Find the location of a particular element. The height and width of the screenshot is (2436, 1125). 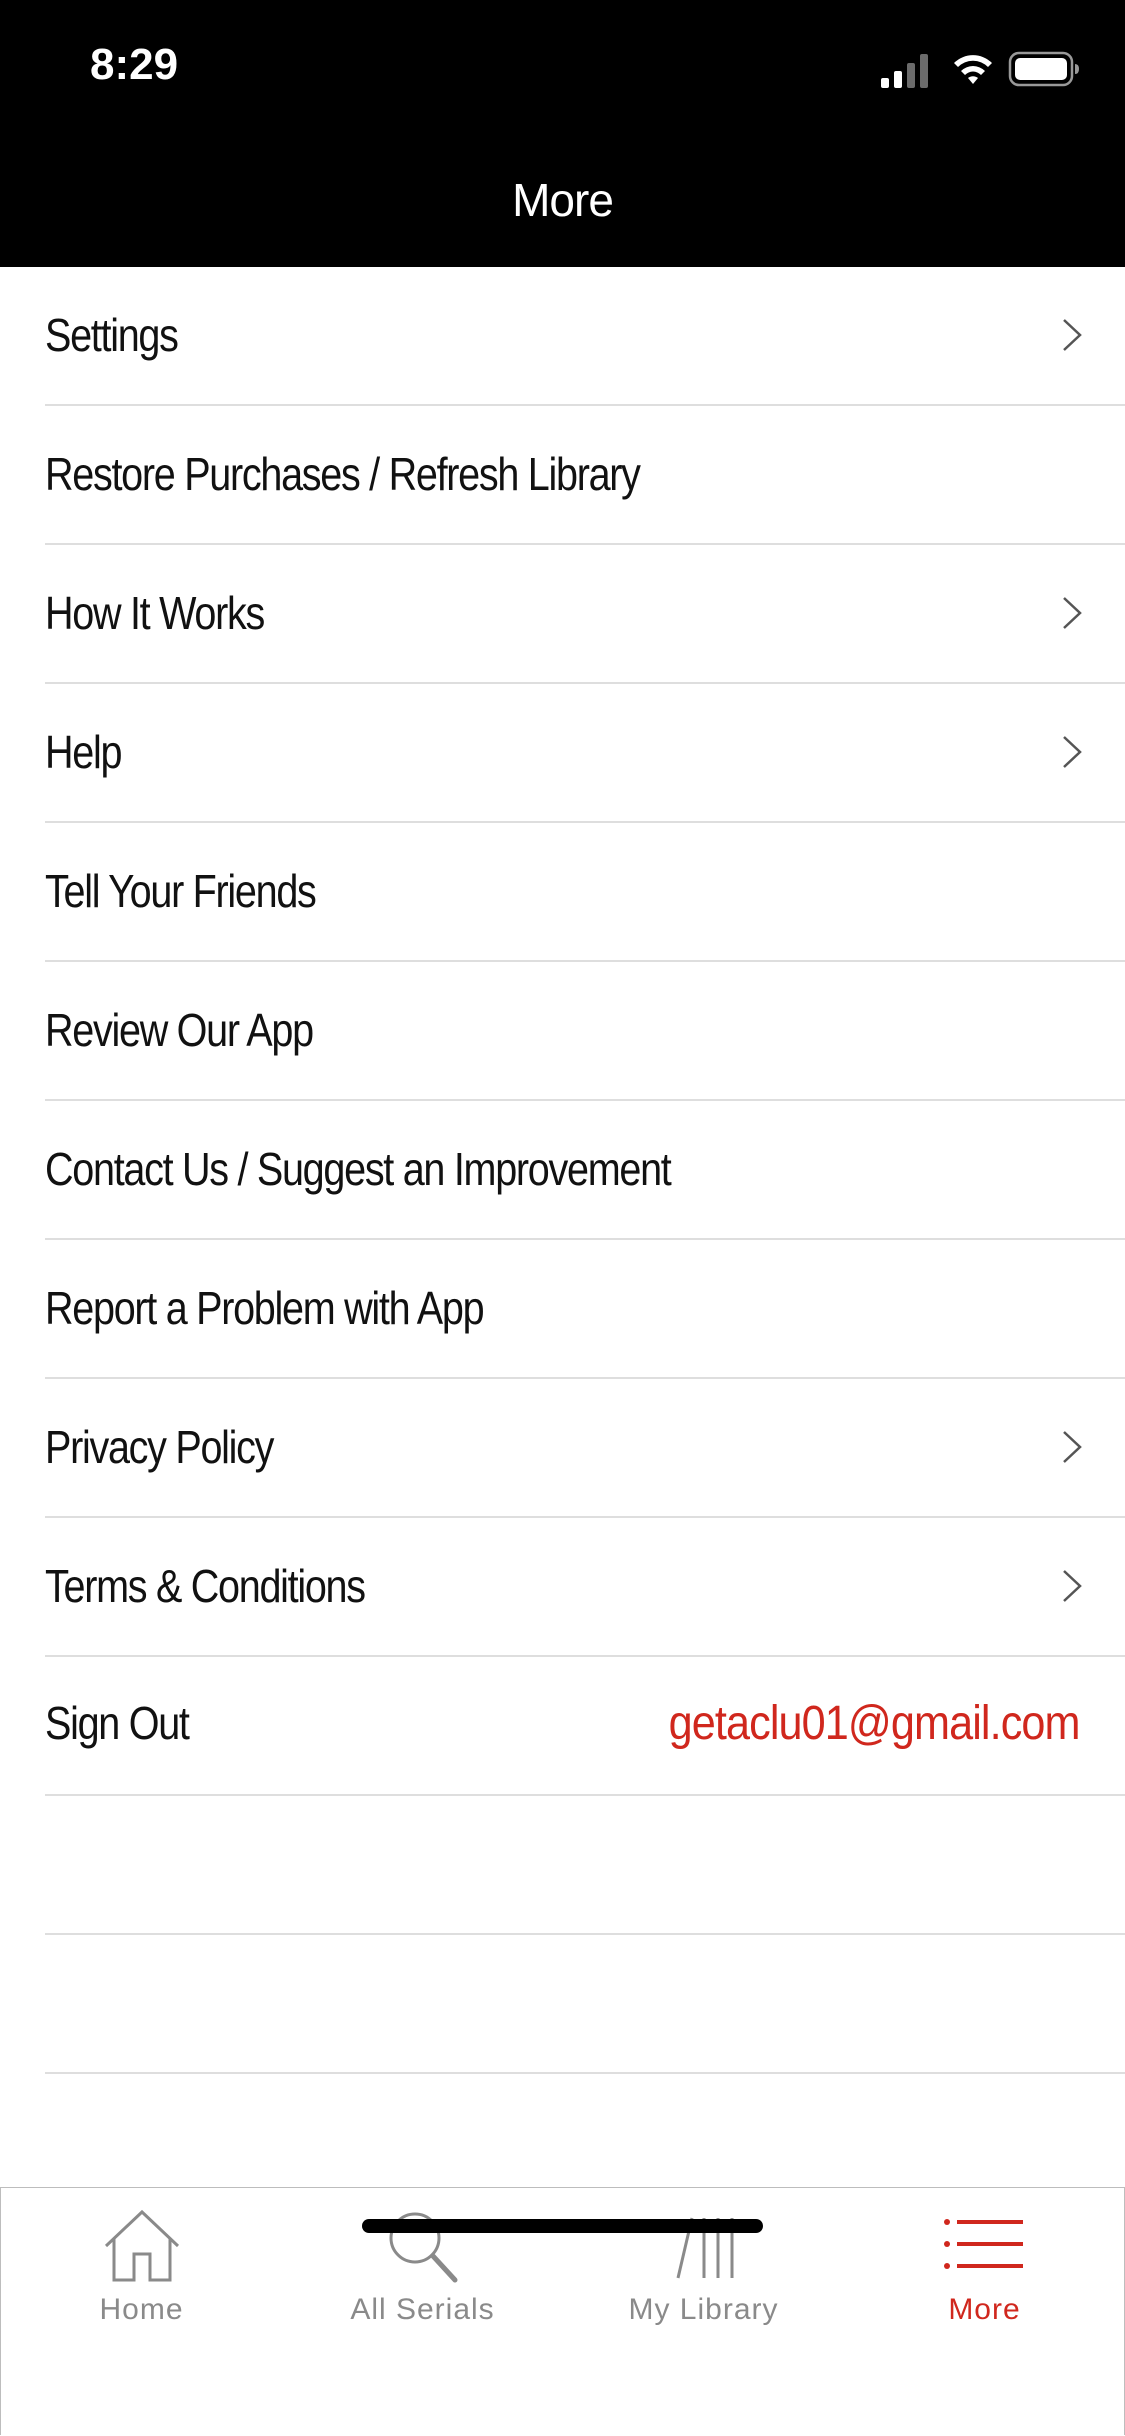

wifi-icon is located at coordinates (973, 69).